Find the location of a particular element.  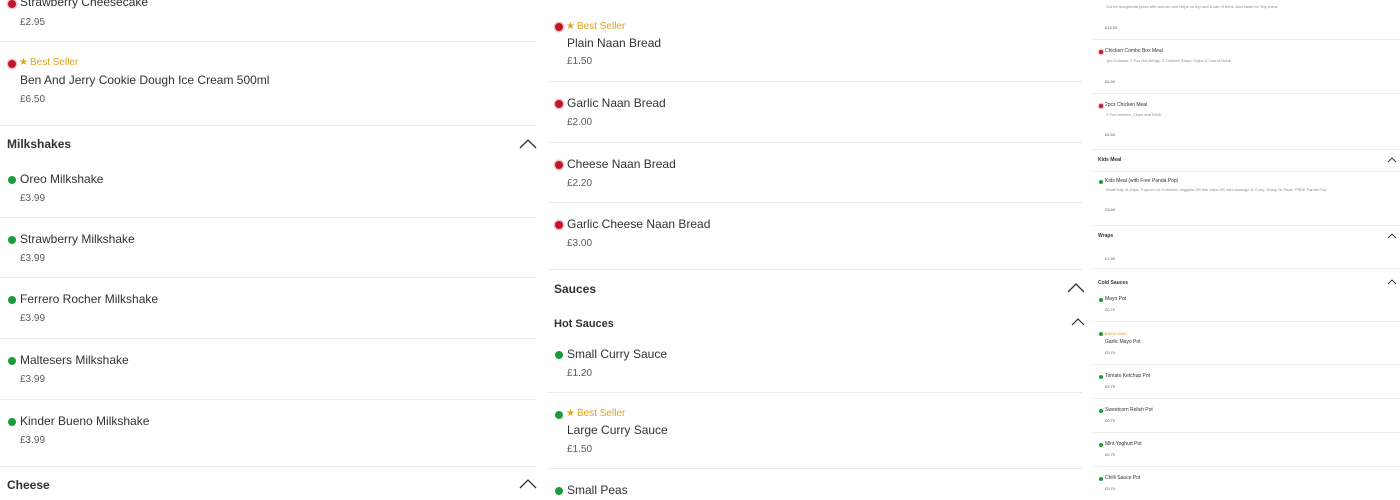

item-price: £3.80 is located at coordinates (1110, 209).